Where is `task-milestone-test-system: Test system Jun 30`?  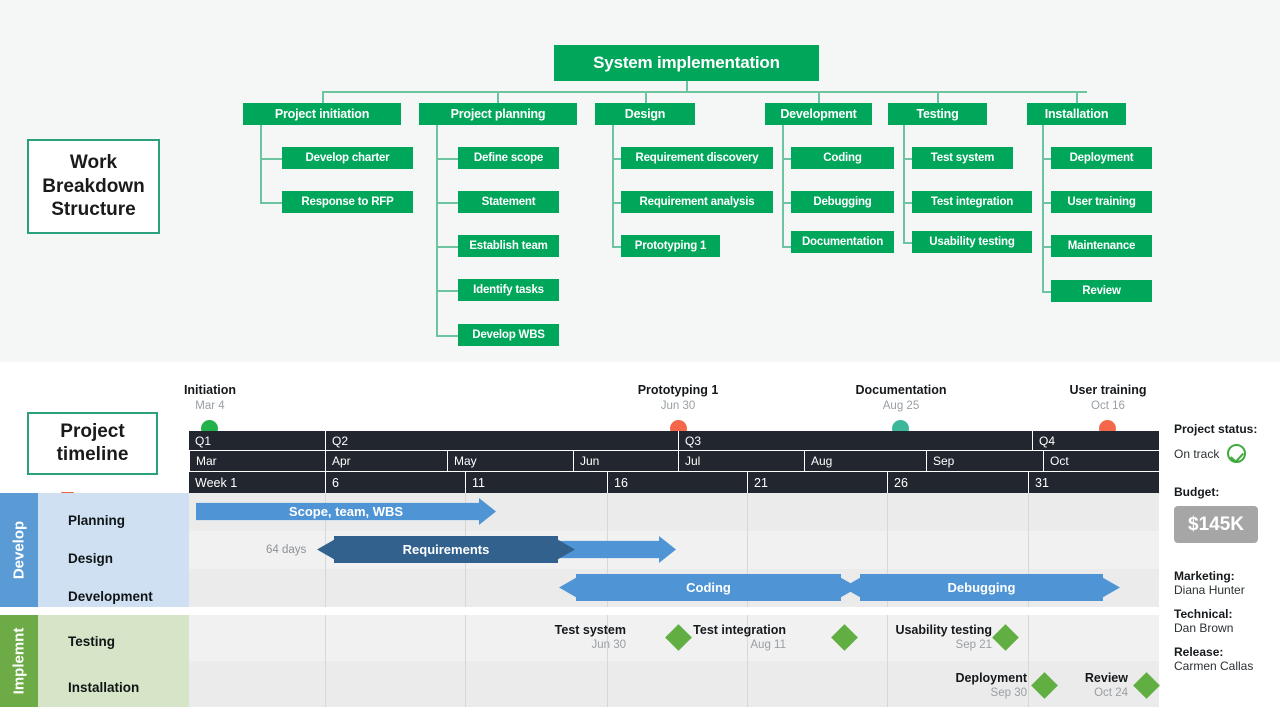
task-milestone-test-system: Test system Jun 30 is located at coordinates (571, 637).